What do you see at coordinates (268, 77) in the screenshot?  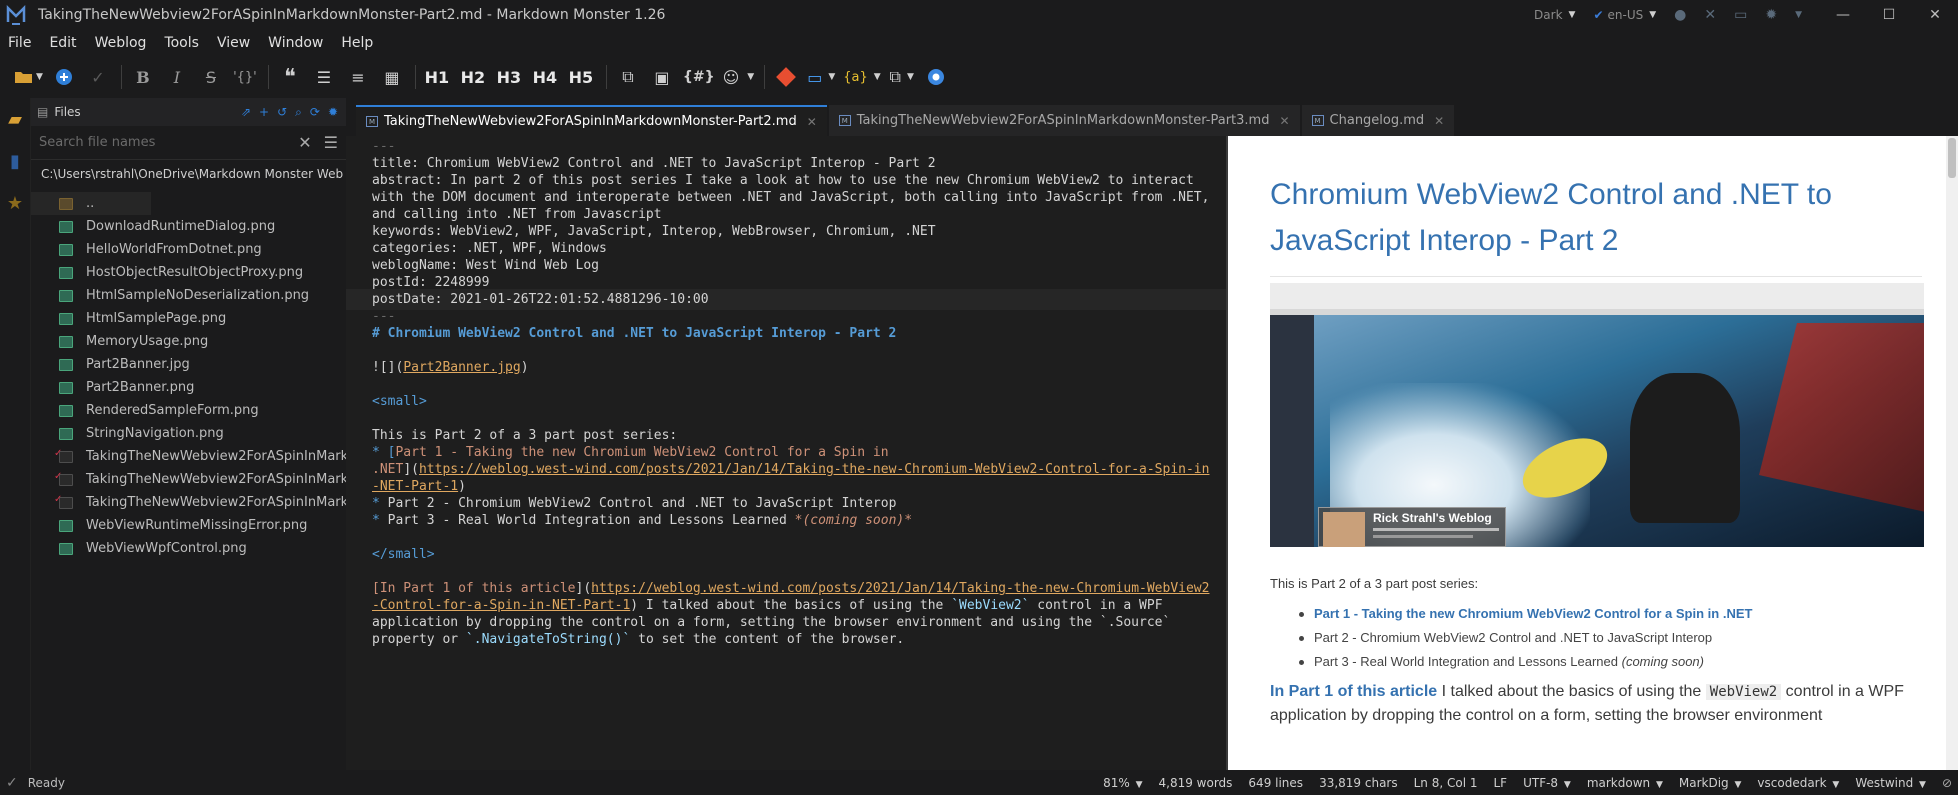 I see `toolbar-separator` at bounding box center [268, 77].